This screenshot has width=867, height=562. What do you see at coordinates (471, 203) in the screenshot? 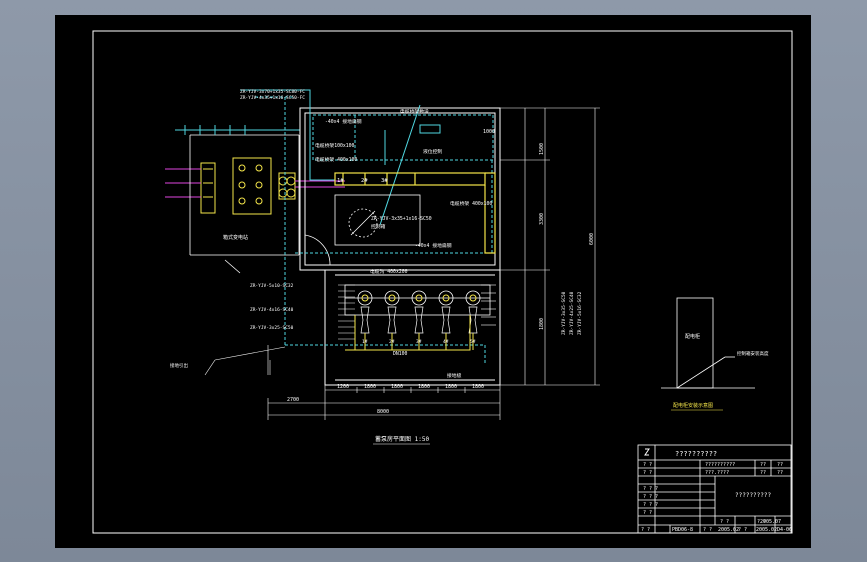
I see `note-tray-400-b: 电缆桥架 400x100` at bounding box center [471, 203].